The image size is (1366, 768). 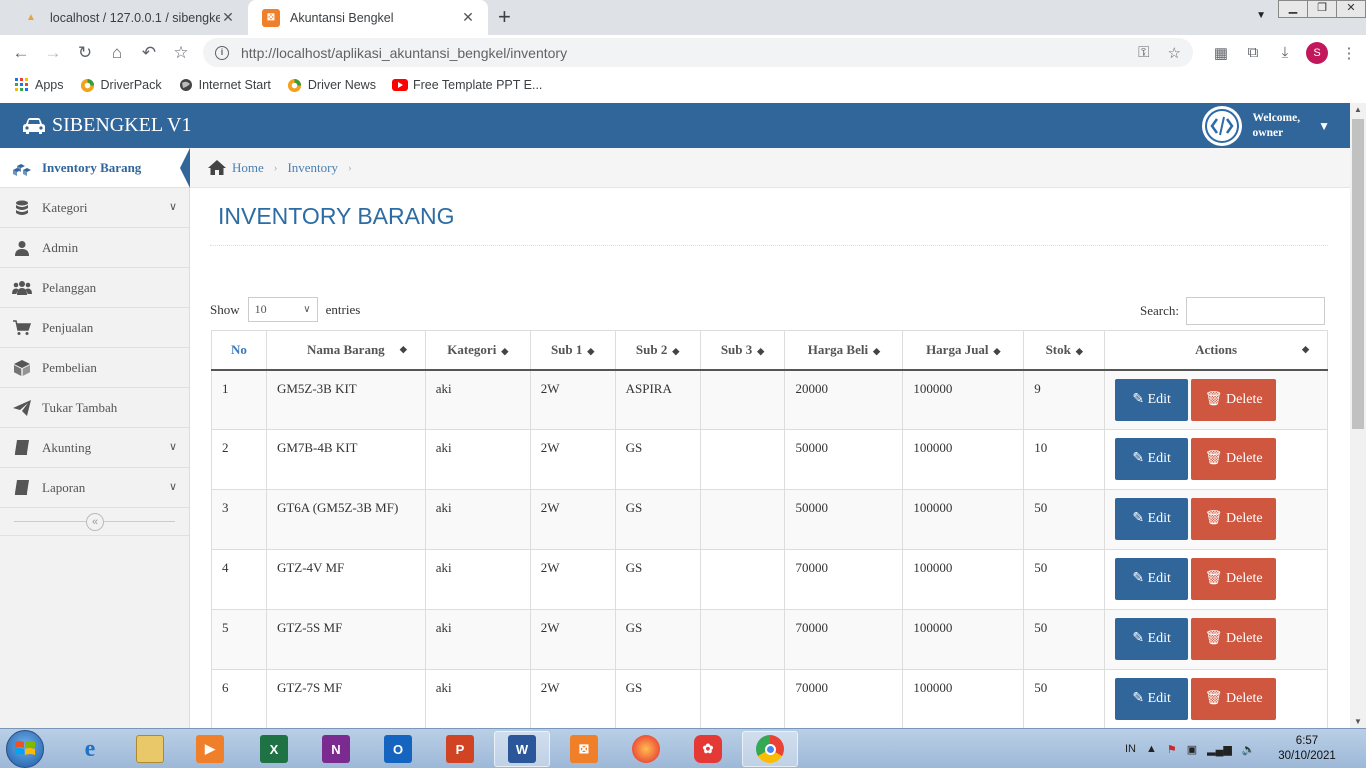 What do you see at coordinates (117, 53) in the screenshot?
I see `home-button: ⌂` at bounding box center [117, 53].